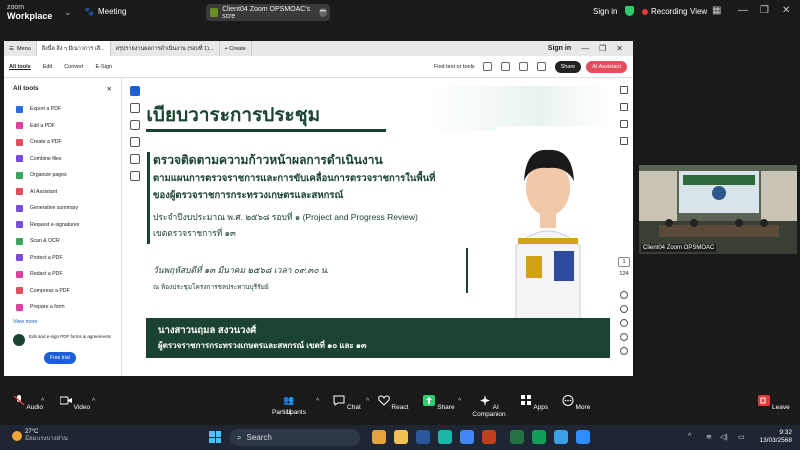  Describe the element at coordinates (454, 67) in the screenshot. I see `find-text-field: Find text or tools` at that location.